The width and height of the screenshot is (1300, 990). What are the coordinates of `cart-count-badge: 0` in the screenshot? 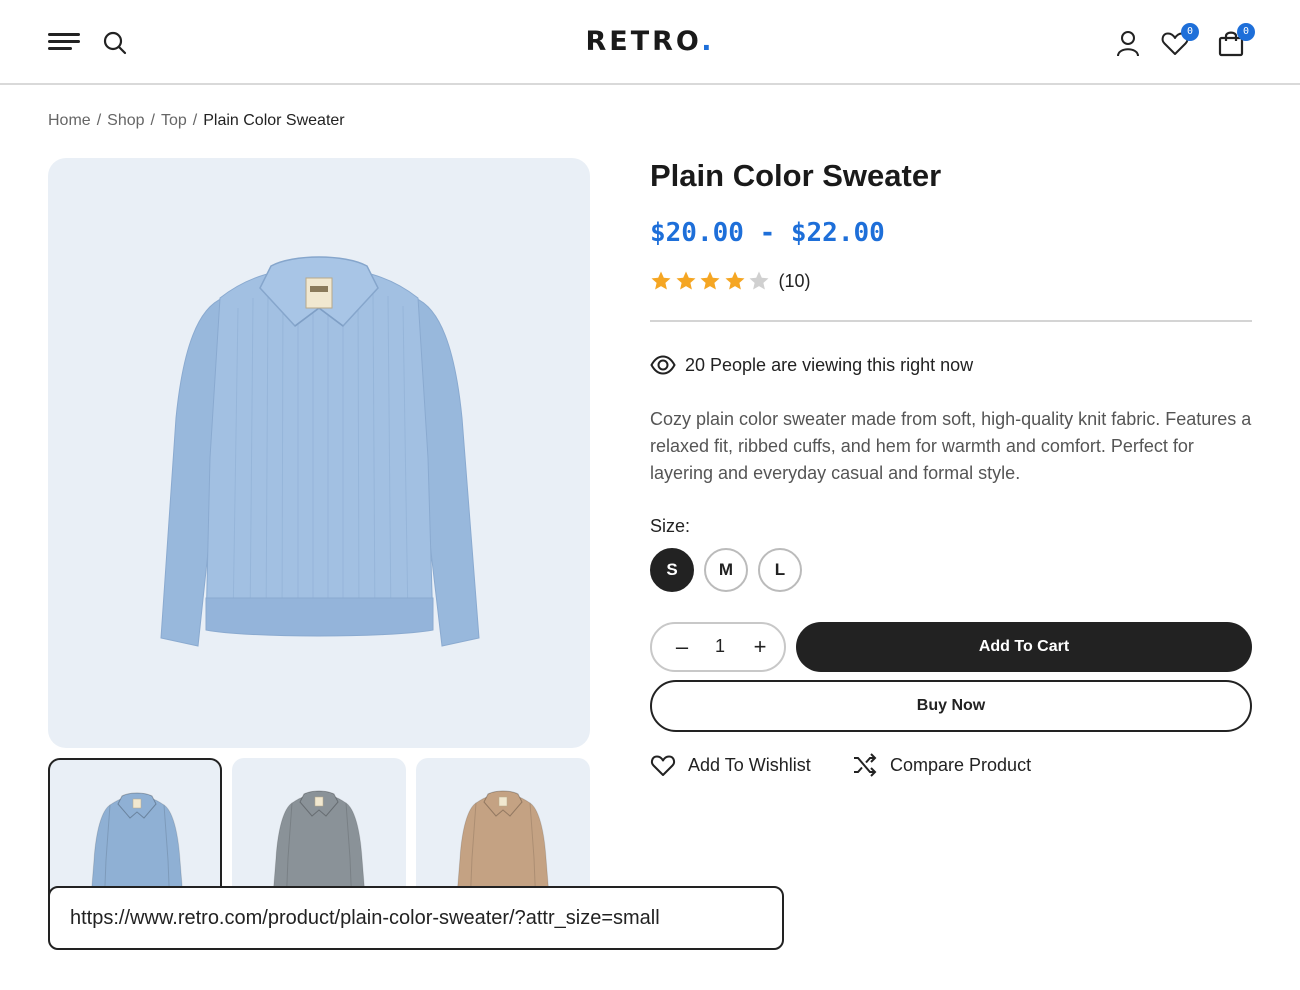 It's located at (1246, 32).